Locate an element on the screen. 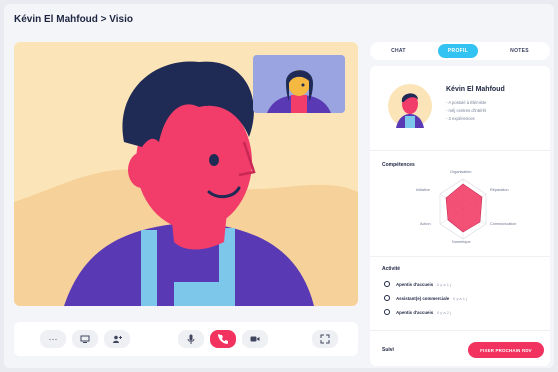 Image resolution: width=558 pixels, height=372 pixels. activity-item: Apentis d'accueis Il y a 2 j is located at coordinates (417, 312).